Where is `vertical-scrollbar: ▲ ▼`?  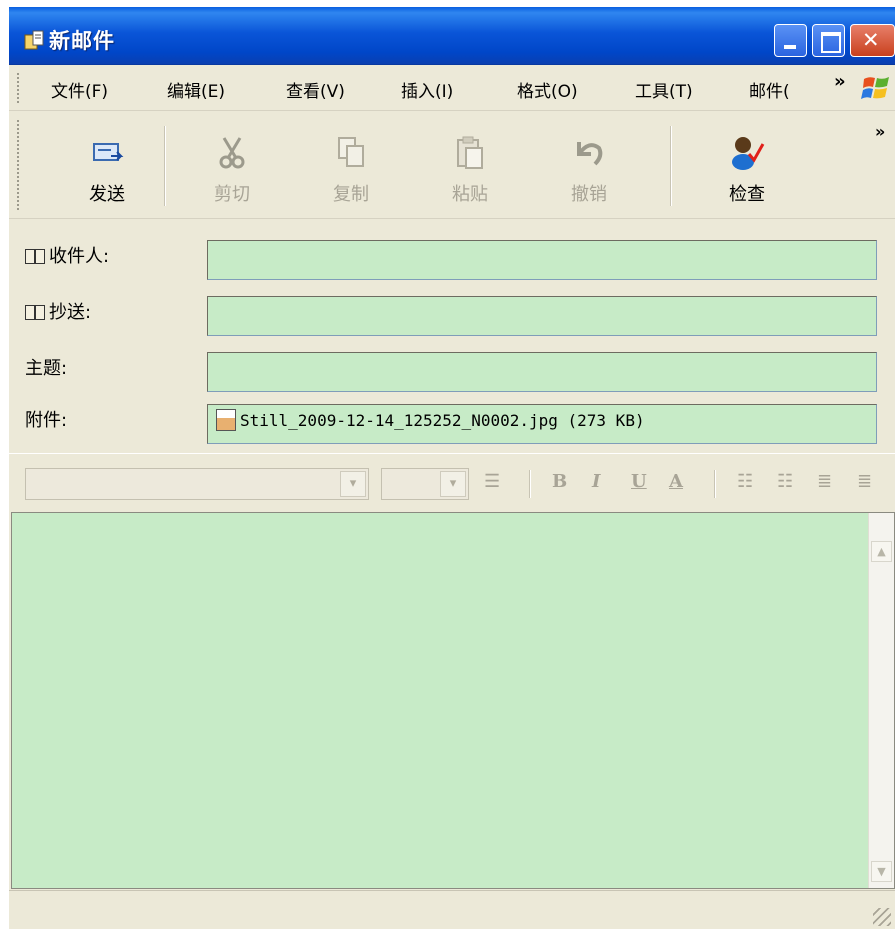
vertical-scrollbar: ▲ ▼ is located at coordinates (881, 700).